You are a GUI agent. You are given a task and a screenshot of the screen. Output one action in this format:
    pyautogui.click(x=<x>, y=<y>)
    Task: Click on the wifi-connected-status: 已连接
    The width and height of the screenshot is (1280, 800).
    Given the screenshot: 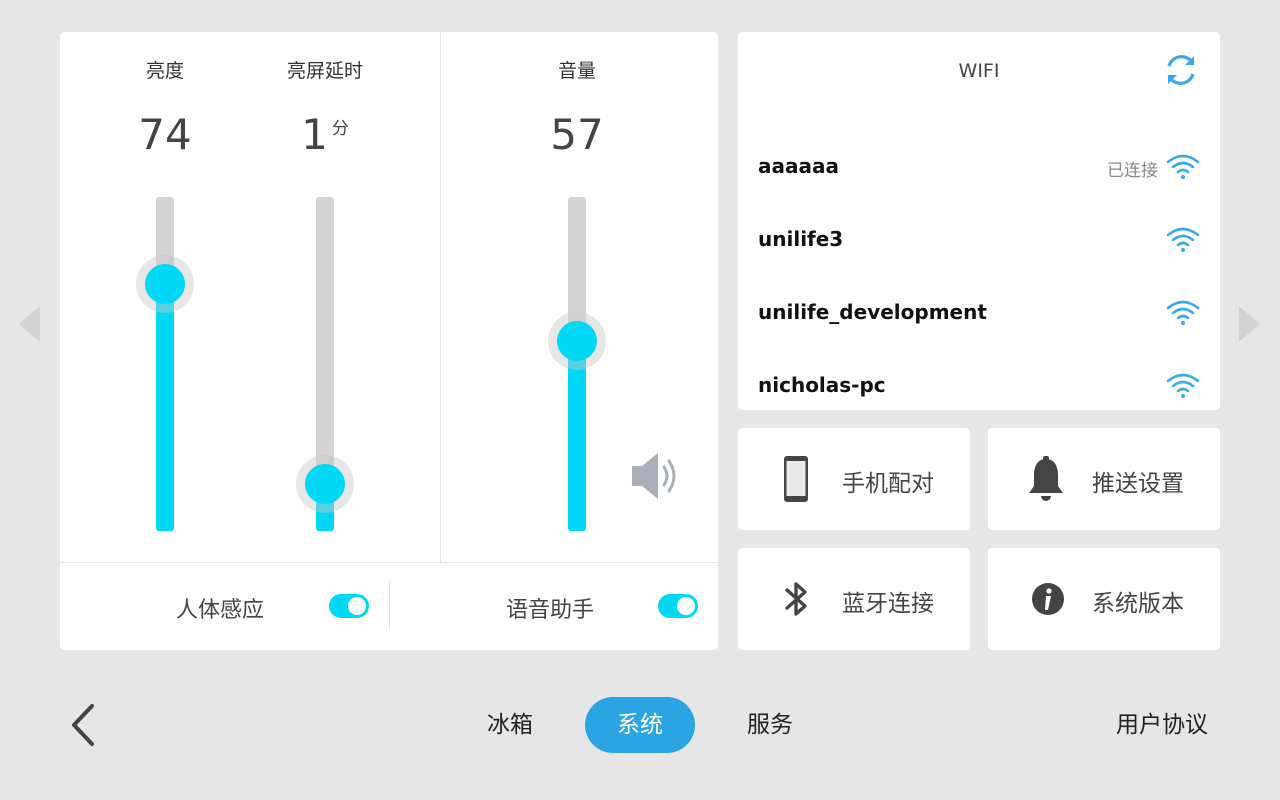 What is the action you would take?
    pyautogui.click(x=1132, y=171)
    